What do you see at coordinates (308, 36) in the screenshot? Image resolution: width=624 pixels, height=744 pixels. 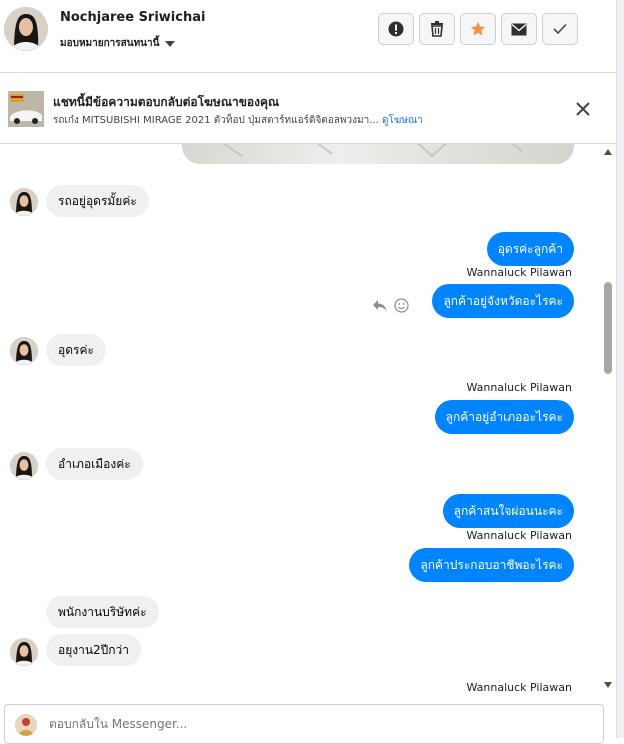 I see `conversation-header: Nochjaree Sriwichai มอบหมายการสนทนานี้` at bounding box center [308, 36].